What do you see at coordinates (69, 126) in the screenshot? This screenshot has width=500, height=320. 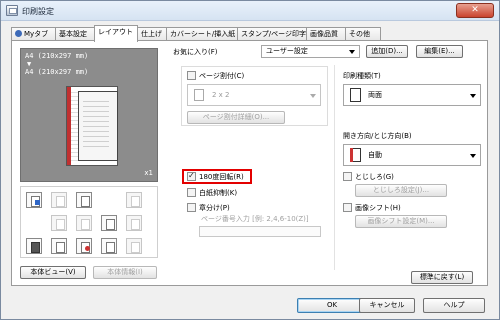 I see `binding-edge-marker` at bounding box center [69, 126].